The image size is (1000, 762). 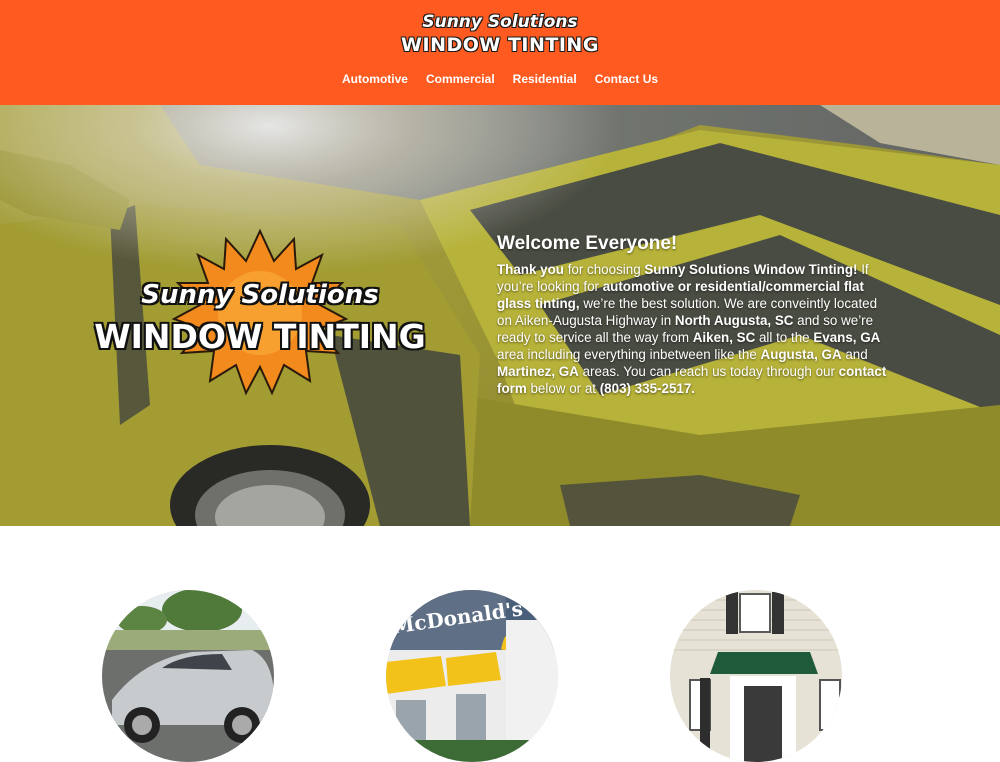 What do you see at coordinates (460, 79) in the screenshot?
I see `nav-item-commercial: Commercial` at bounding box center [460, 79].